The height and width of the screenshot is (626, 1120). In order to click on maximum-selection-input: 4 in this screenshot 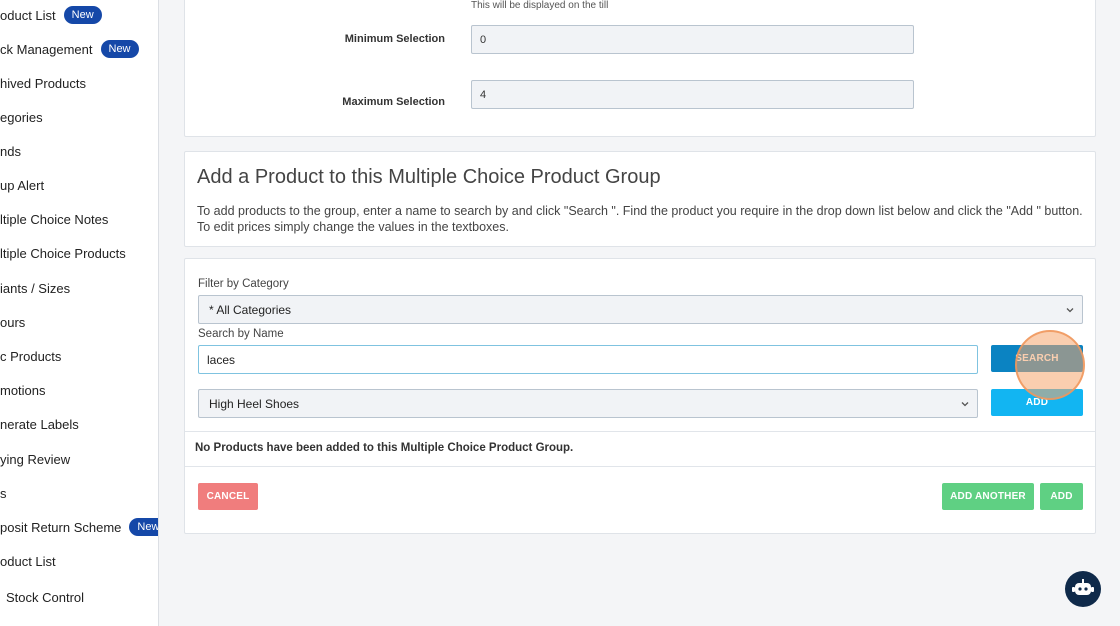, I will do `click(692, 94)`.